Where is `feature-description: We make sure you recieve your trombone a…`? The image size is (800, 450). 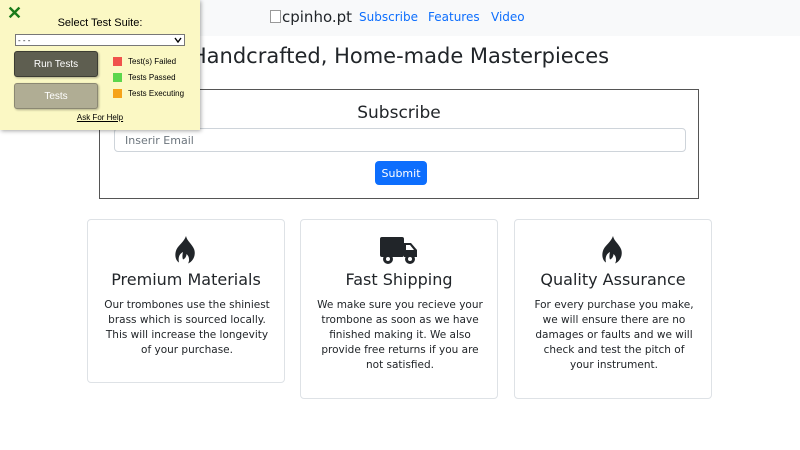 feature-description: We make sure you recieve your trombone a… is located at coordinates (400, 335).